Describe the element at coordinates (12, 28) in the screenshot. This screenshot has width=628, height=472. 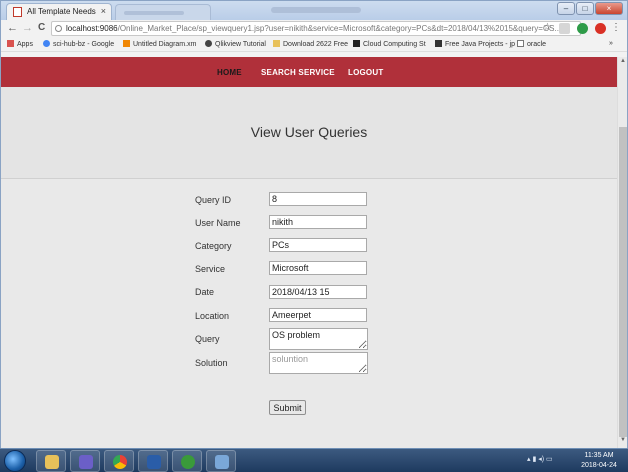
I see `back-arrow-icon: ←` at that location.